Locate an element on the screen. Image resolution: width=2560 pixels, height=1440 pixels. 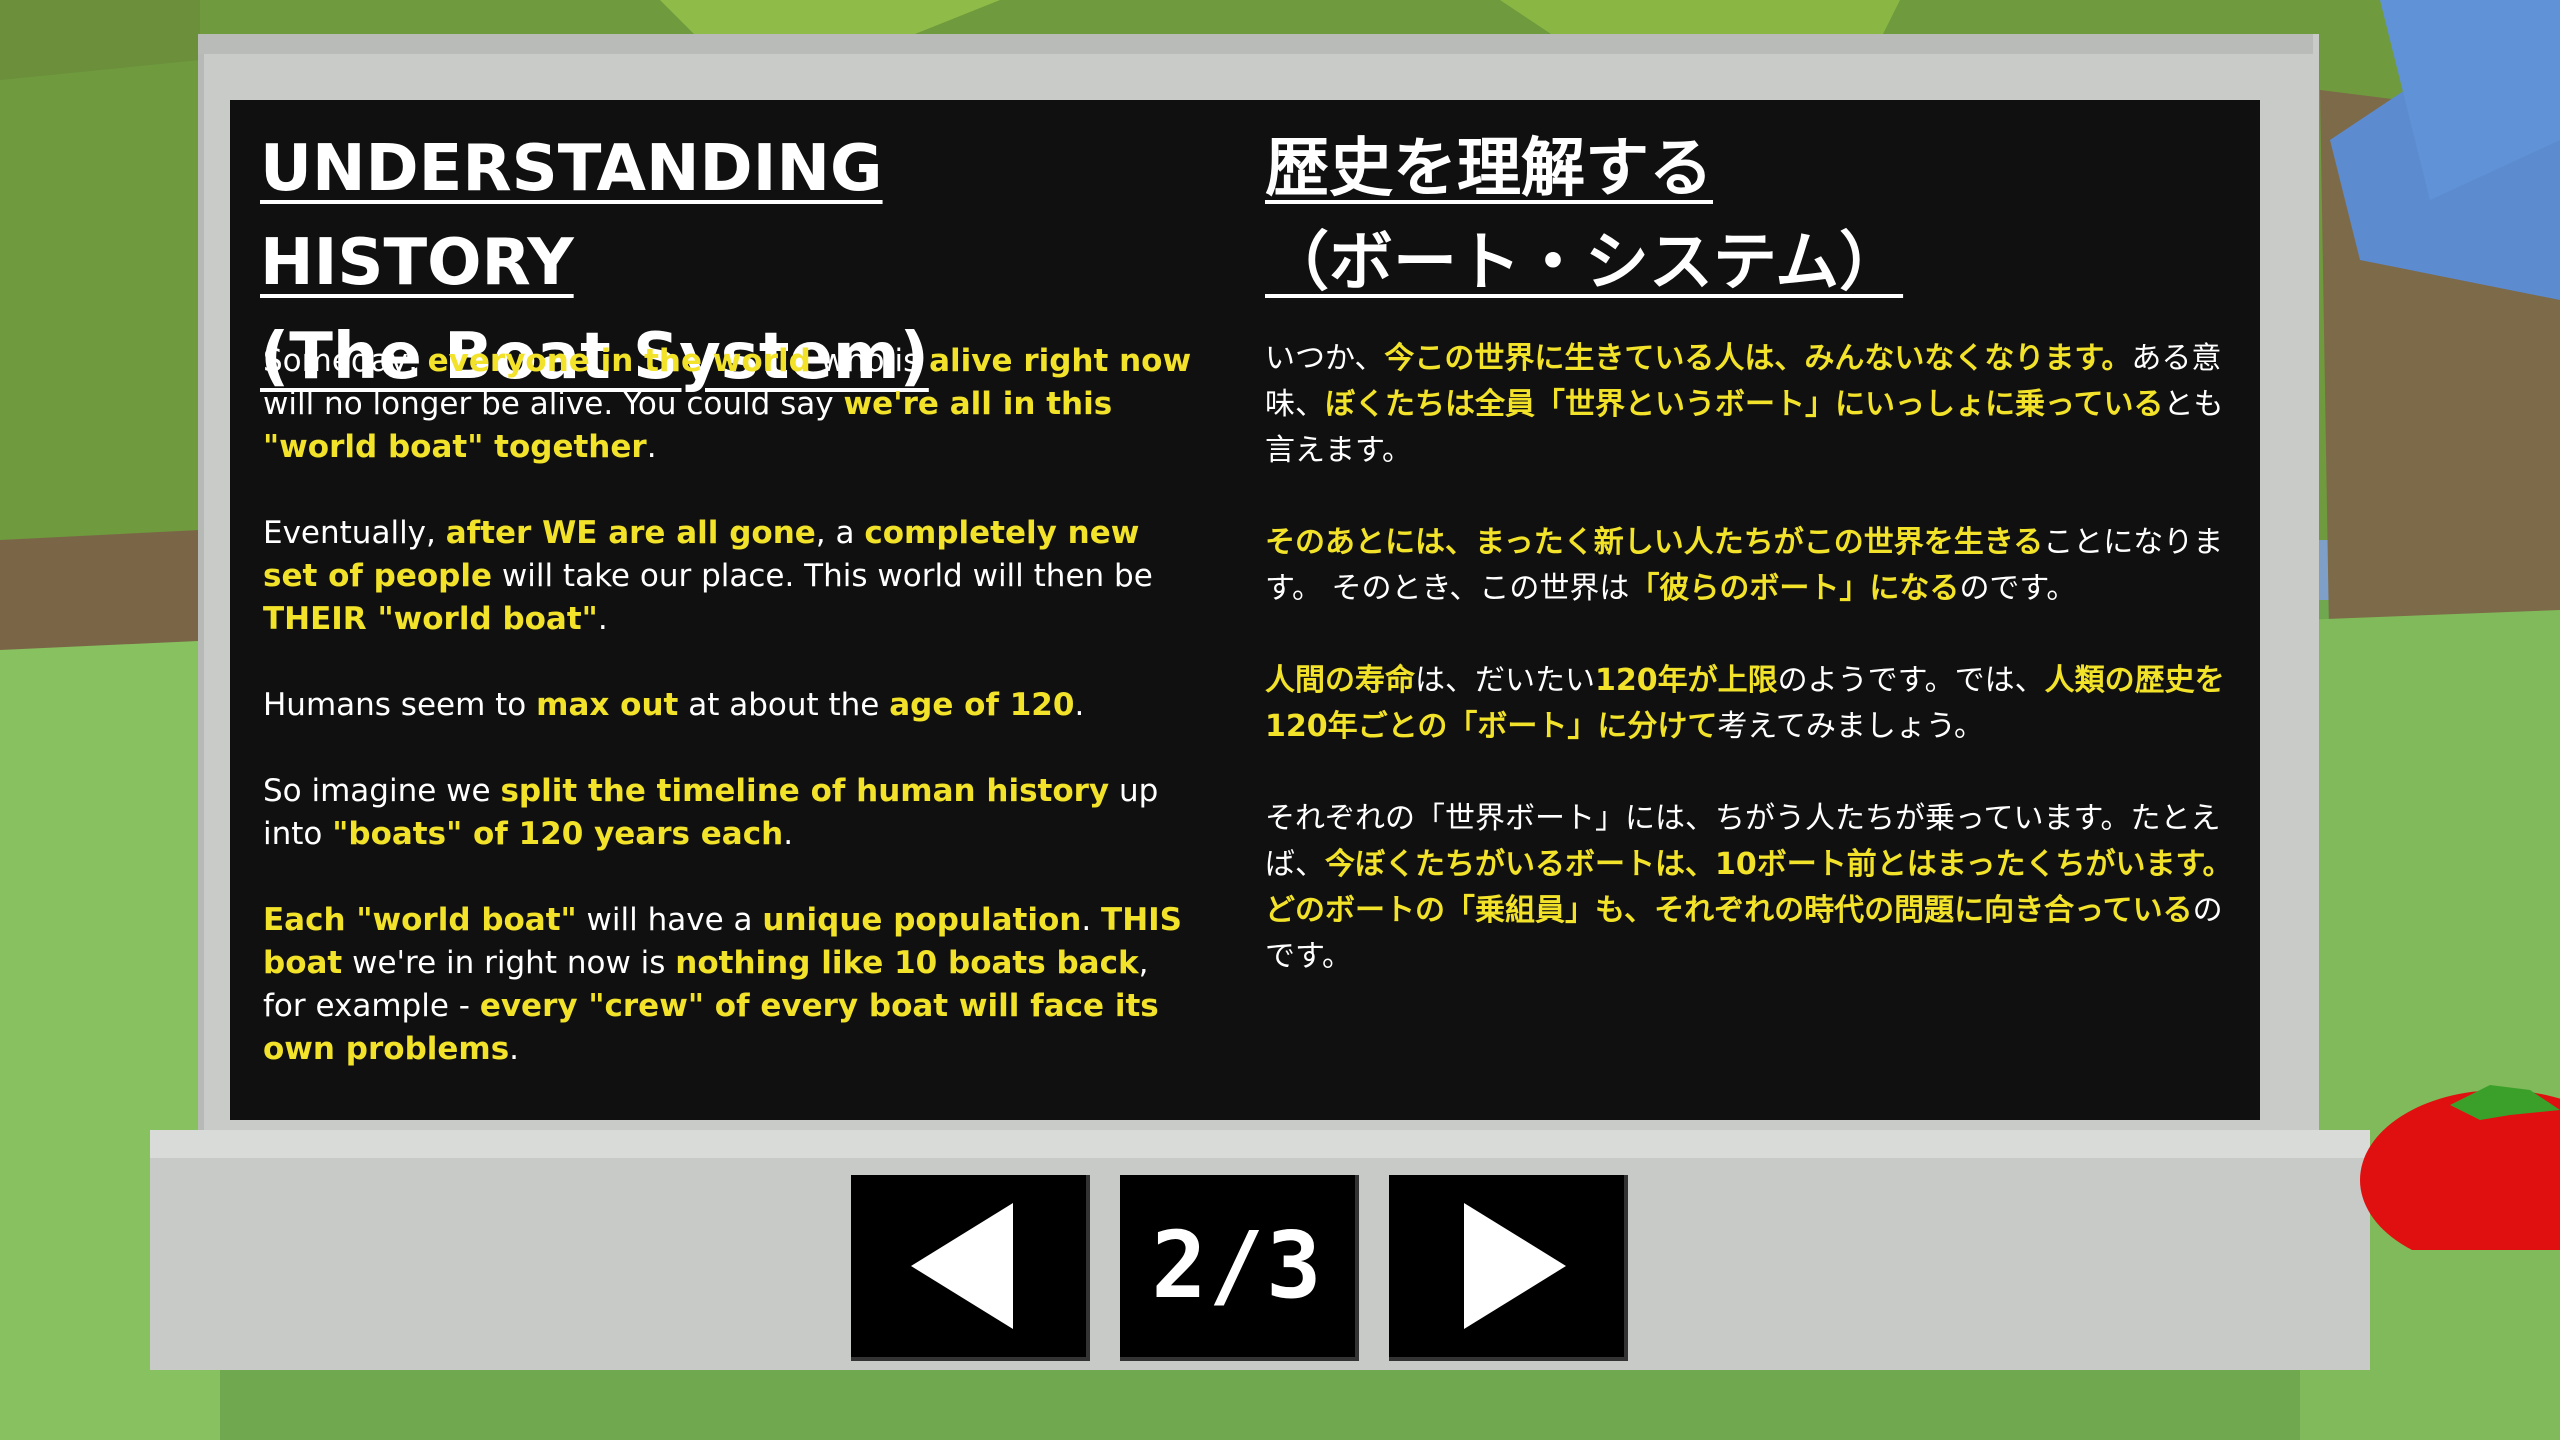
body-text: のようです。では、 is located at coordinates (1911, 680).